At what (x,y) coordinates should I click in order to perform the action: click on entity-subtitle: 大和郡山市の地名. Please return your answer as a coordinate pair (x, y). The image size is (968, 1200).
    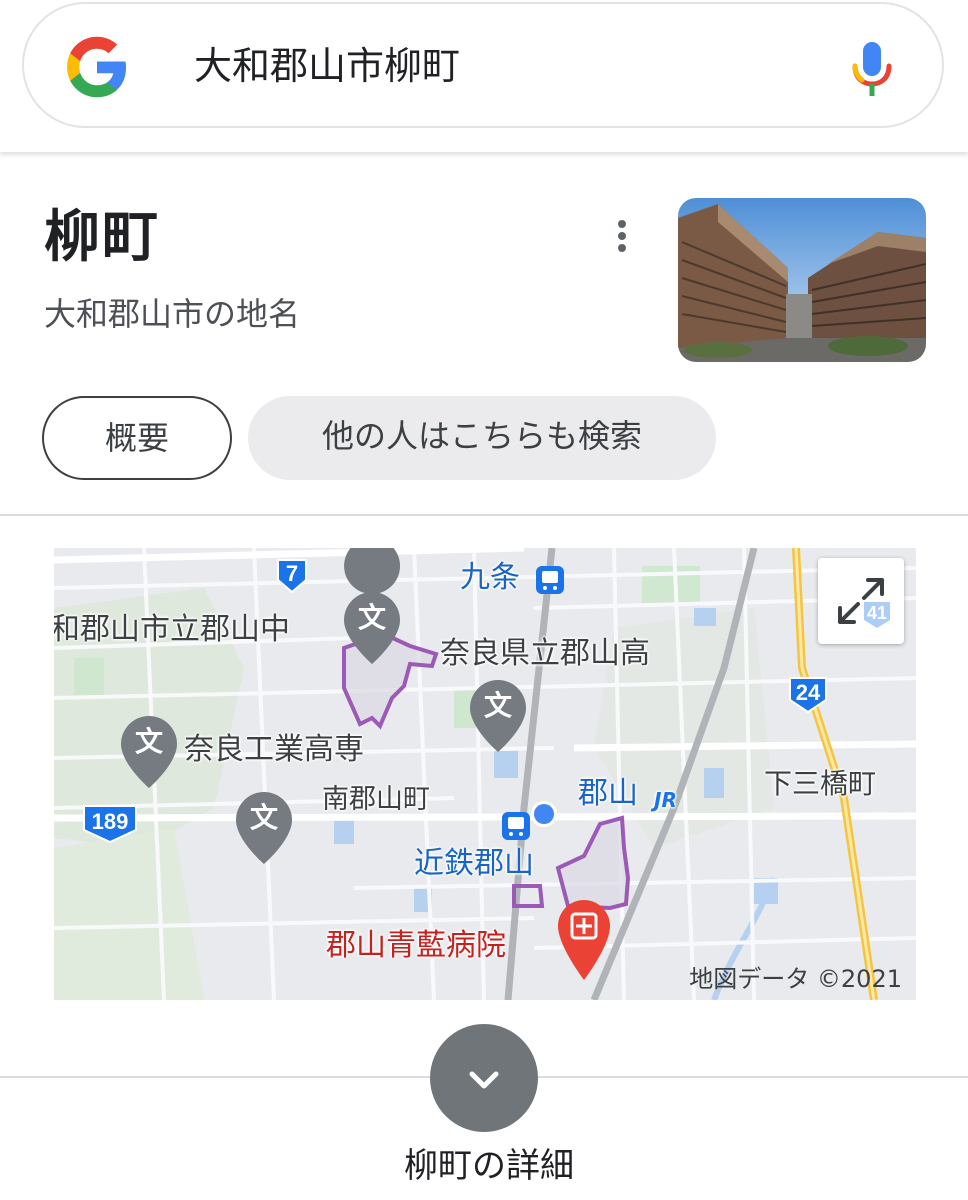
    Looking at the image, I should click on (172, 314).